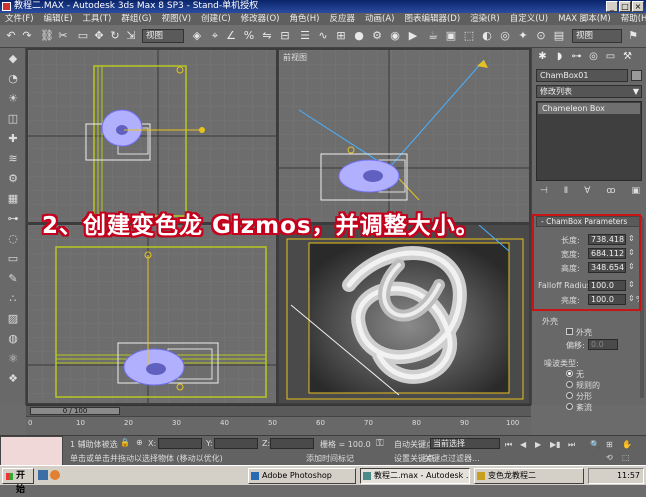 This screenshot has height=497, width=646. I want to click on unlink-icon: ✂, so click(63, 36).